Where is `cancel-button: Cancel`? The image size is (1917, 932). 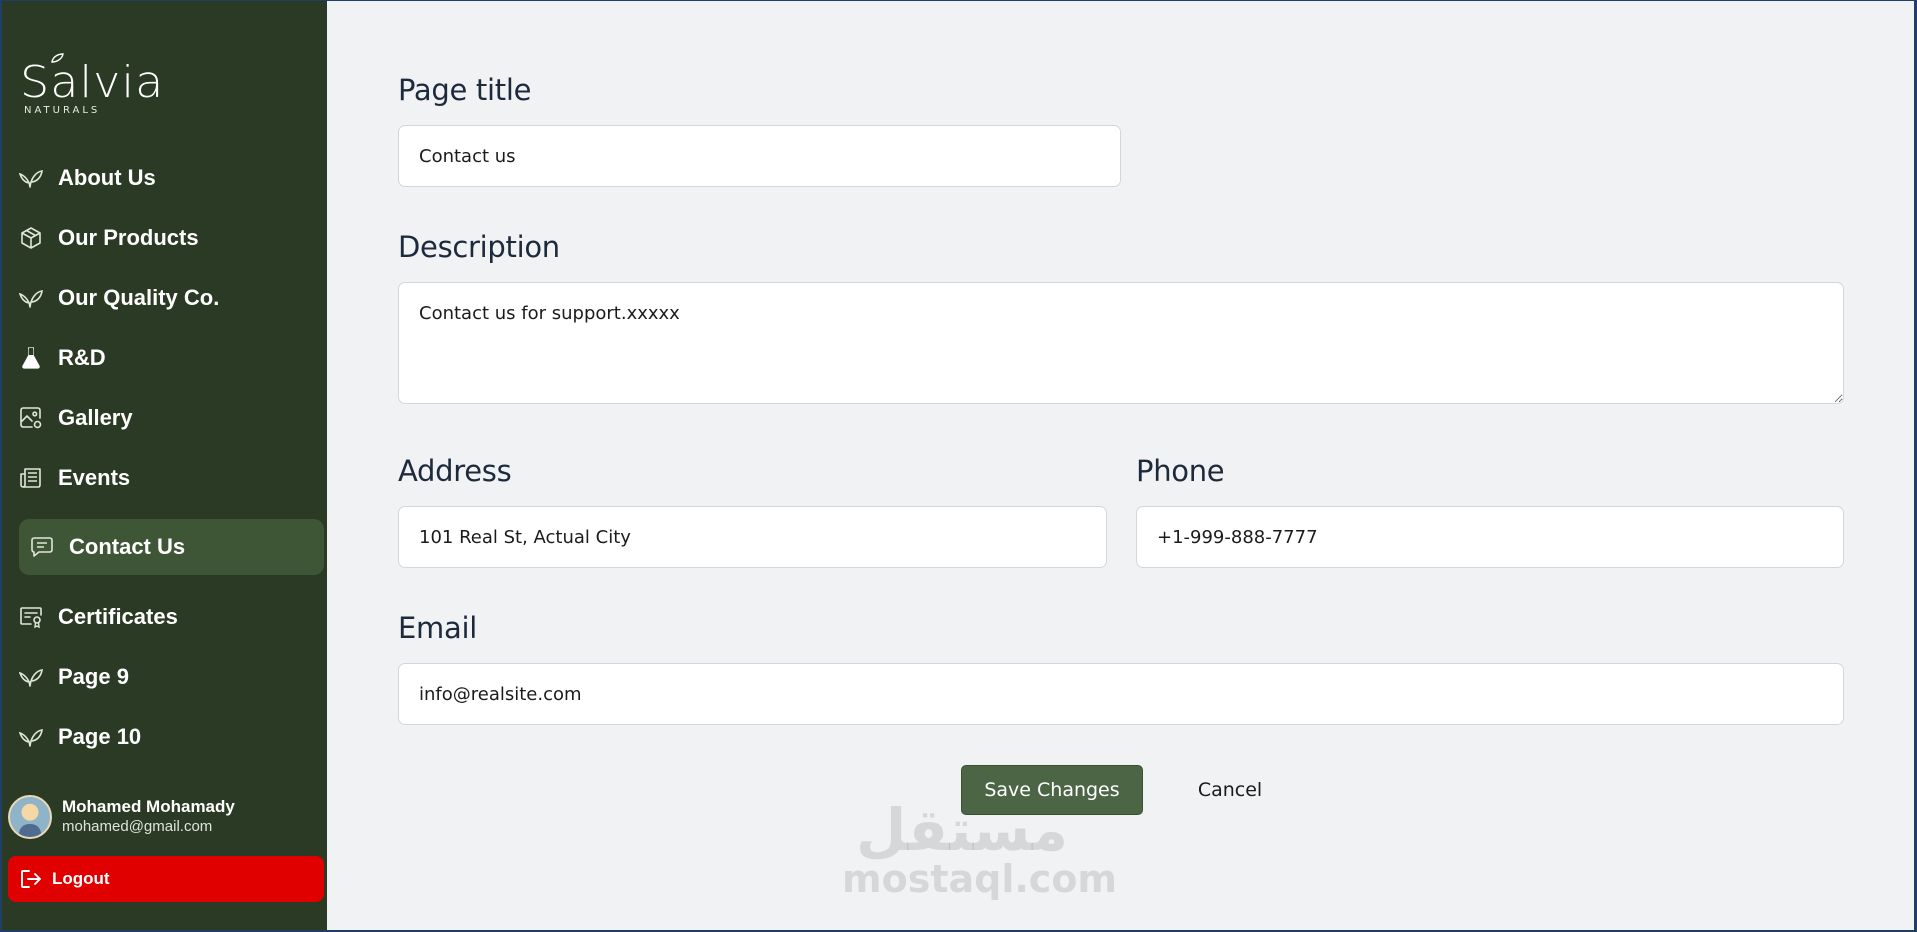 cancel-button: Cancel is located at coordinates (1230, 790).